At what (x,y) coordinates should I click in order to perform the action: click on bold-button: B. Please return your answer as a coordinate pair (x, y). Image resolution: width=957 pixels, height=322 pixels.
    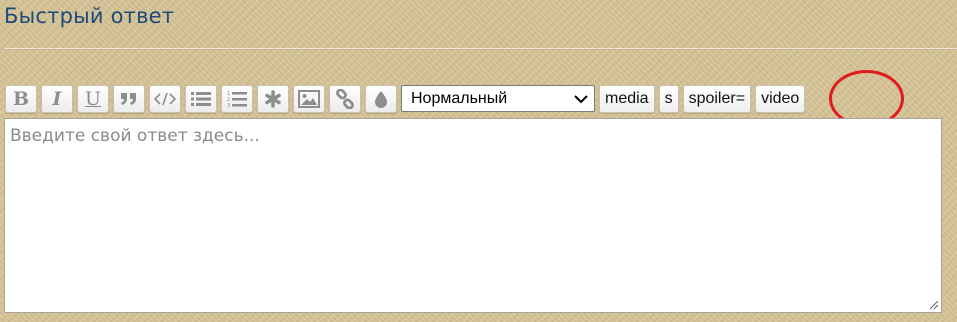
    Looking at the image, I should click on (21, 98).